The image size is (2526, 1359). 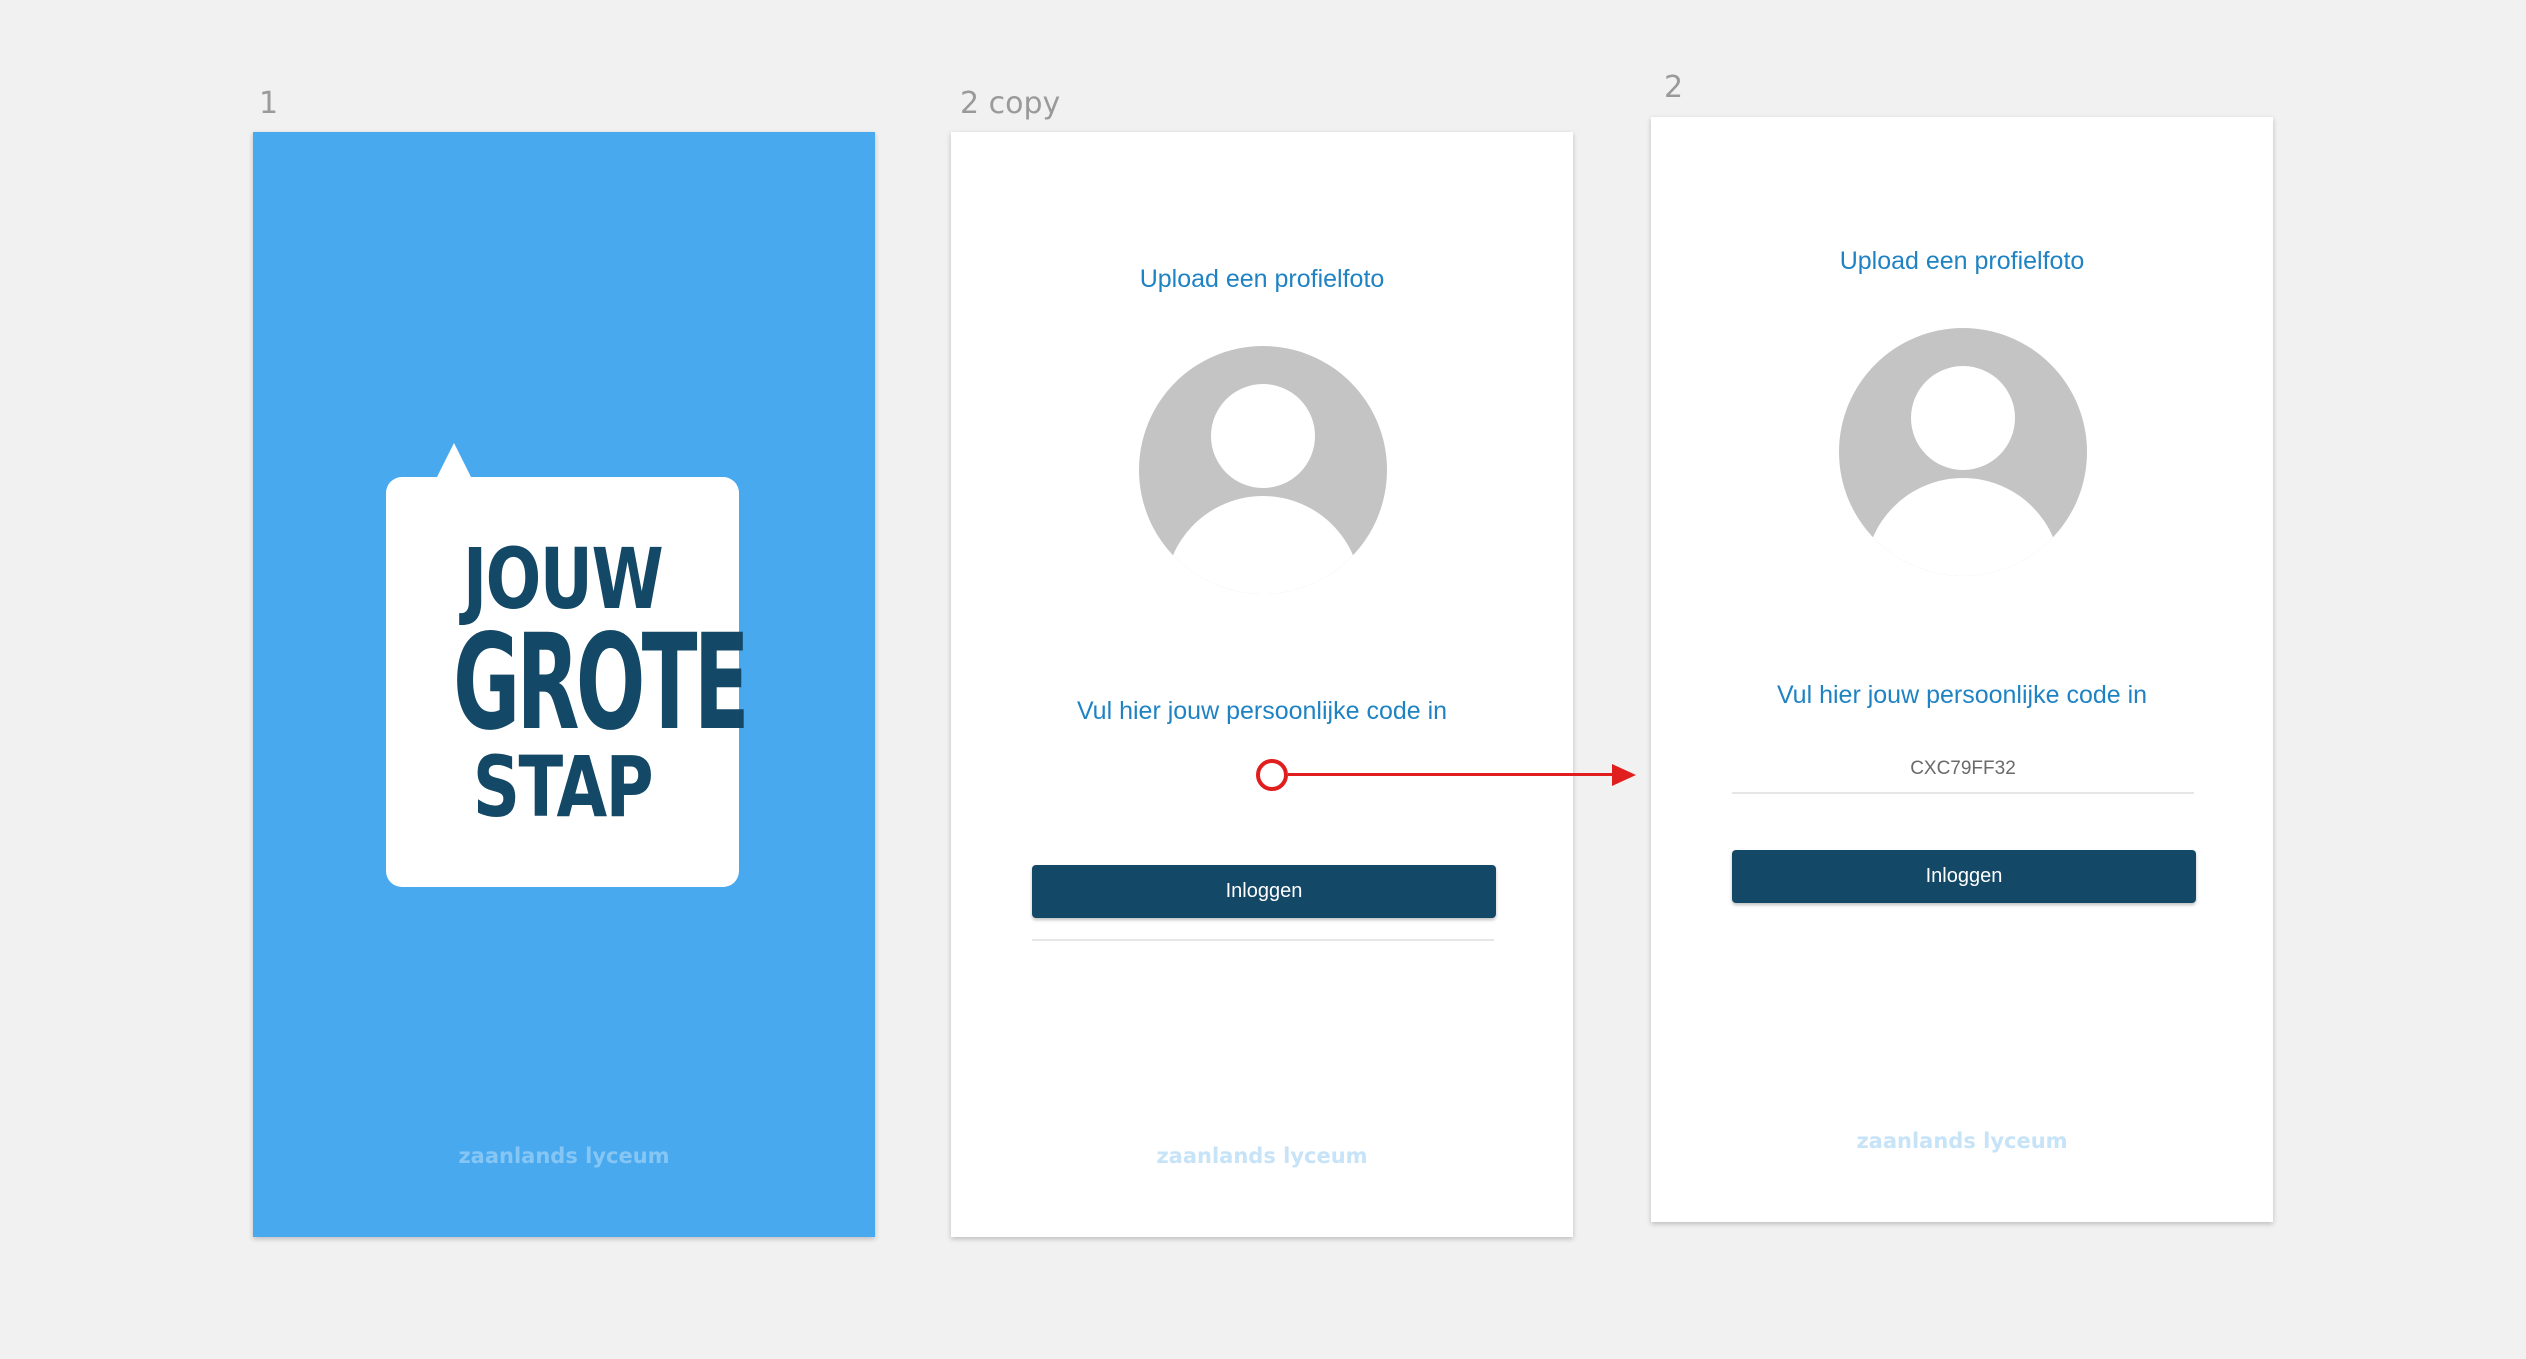 I want to click on logo-jouw-grote-stap: JOUW GROTE STAP, so click(x=568, y=686).